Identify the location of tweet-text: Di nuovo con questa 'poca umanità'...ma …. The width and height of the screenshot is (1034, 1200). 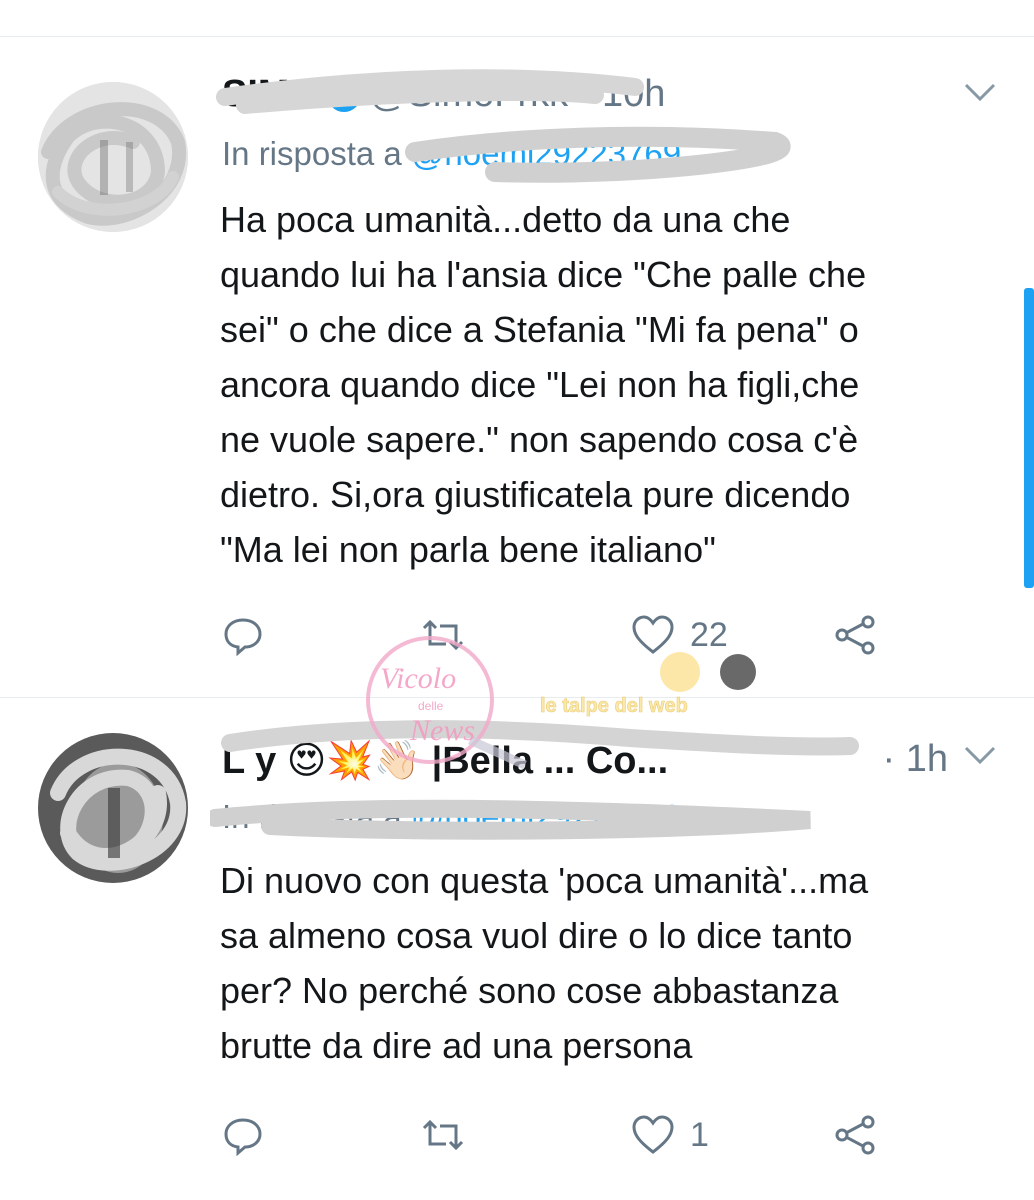
(544, 963).